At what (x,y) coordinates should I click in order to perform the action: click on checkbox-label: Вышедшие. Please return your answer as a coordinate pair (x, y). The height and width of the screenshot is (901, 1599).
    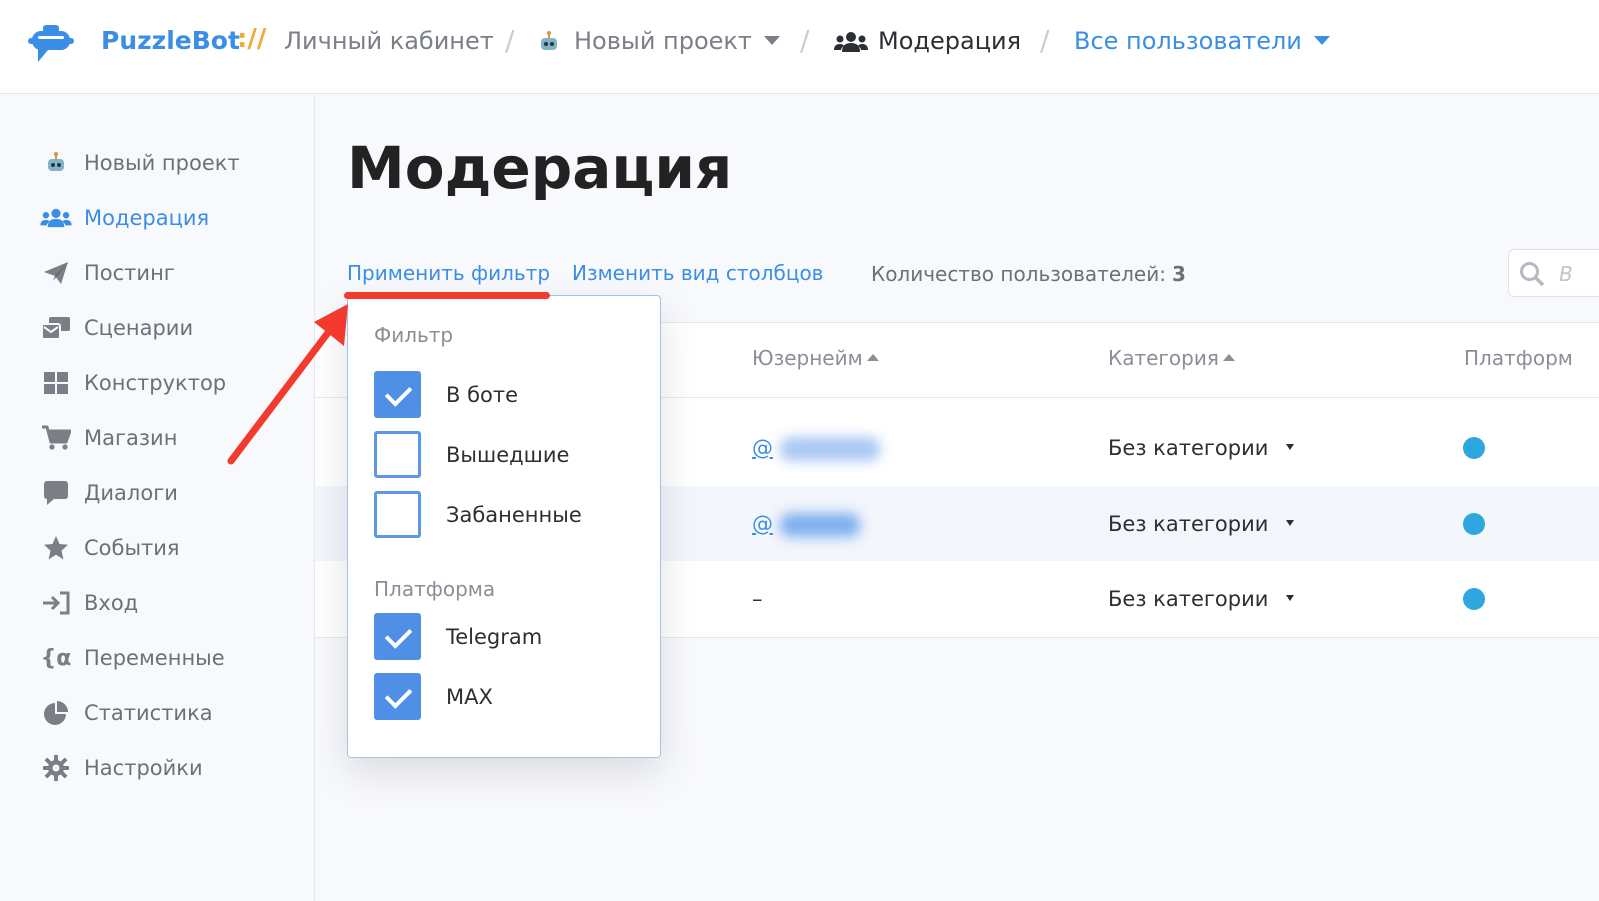
    Looking at the image, I should click on (507, 455).